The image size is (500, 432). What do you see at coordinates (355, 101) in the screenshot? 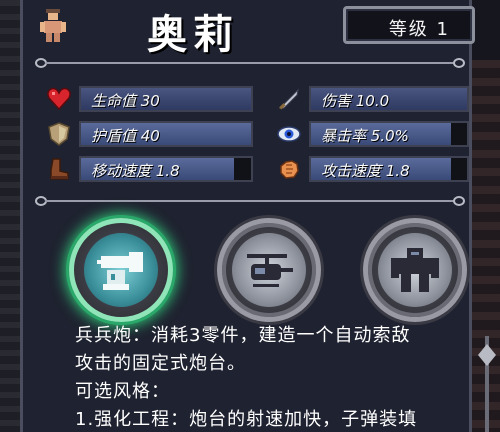
I see `stat-damage-label: 伤害 10.0` at bounding box center [355, 101].